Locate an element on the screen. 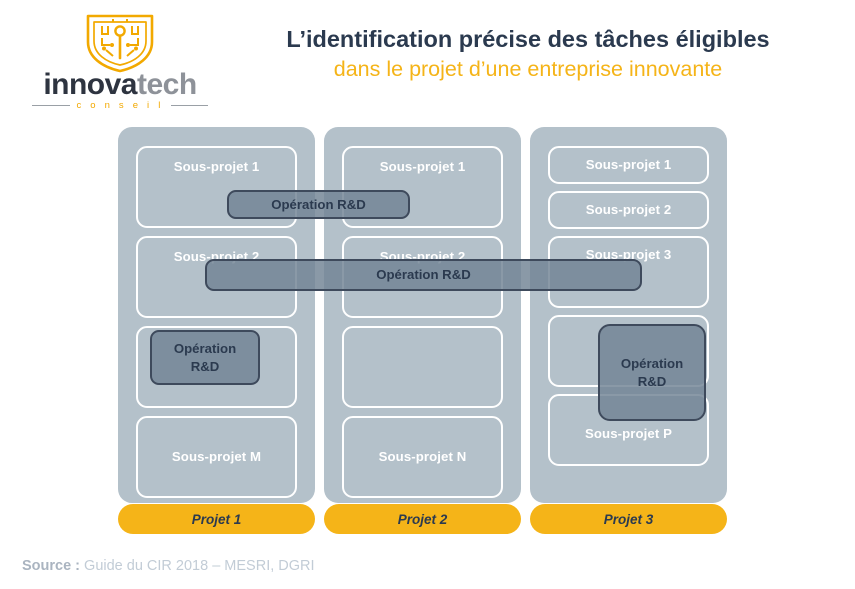 Image resolution: width=855 pixels, height=589 pixels. logo-tagline: c o n s e i l is located at coordinates (120, 105).